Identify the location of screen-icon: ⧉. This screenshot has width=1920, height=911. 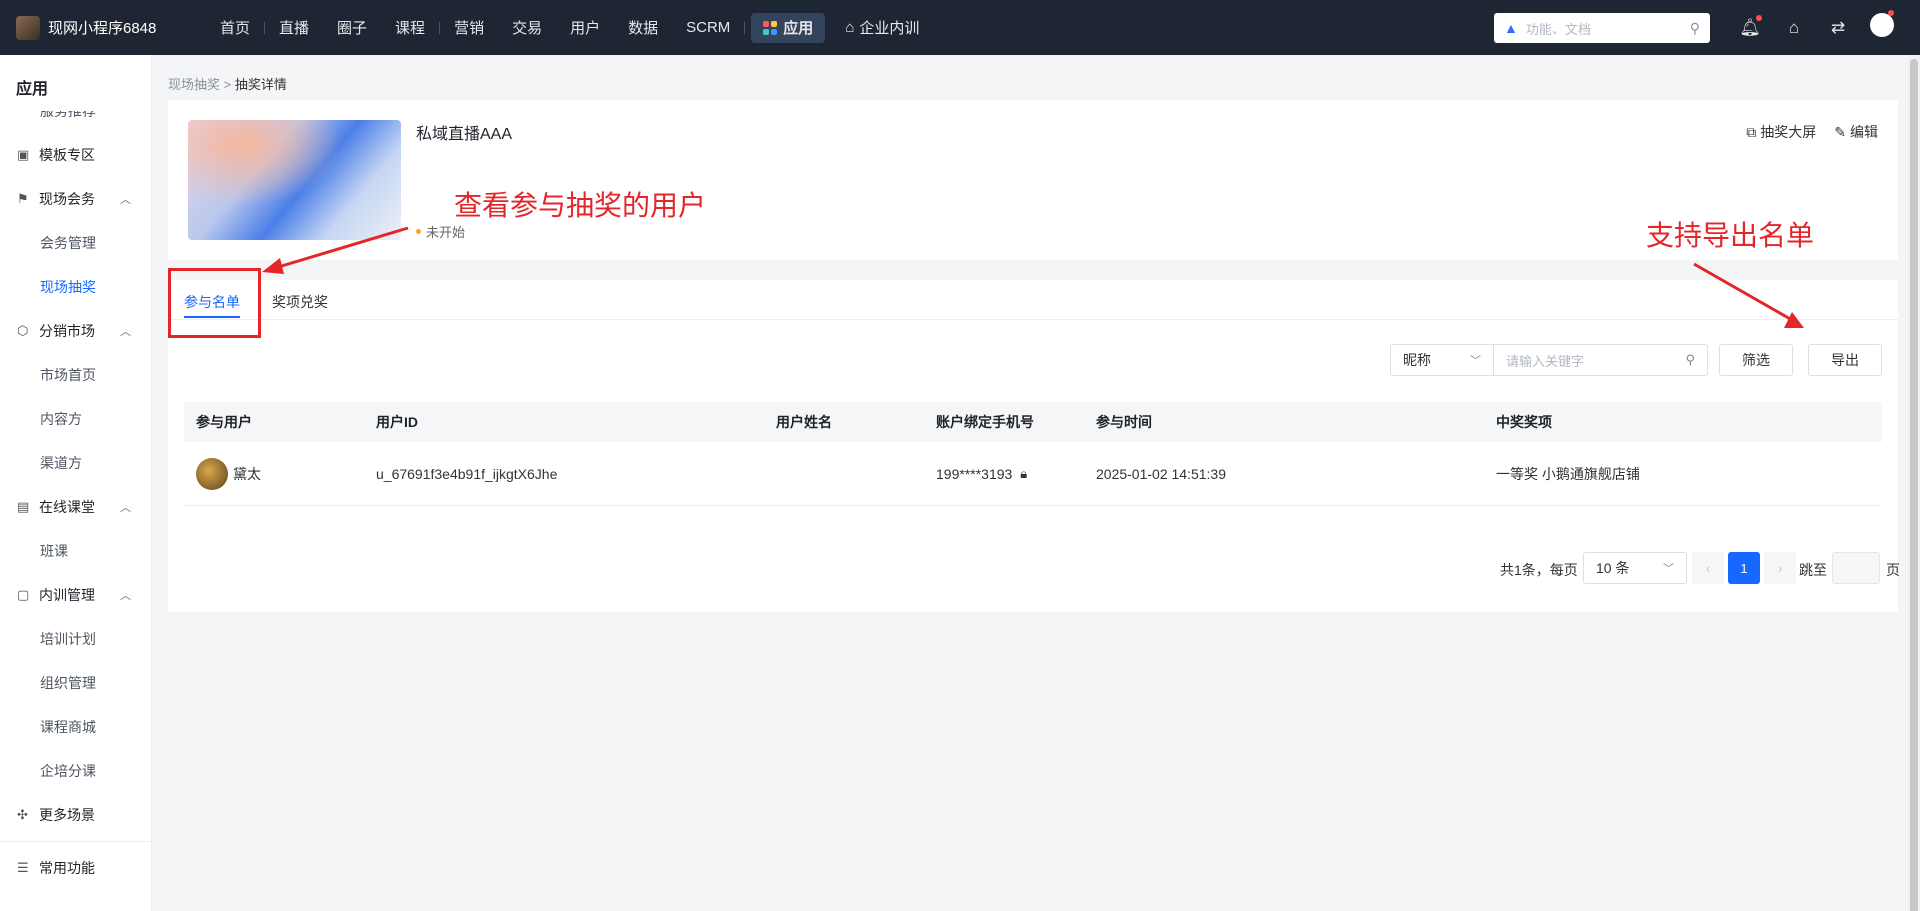
(1751, 132).